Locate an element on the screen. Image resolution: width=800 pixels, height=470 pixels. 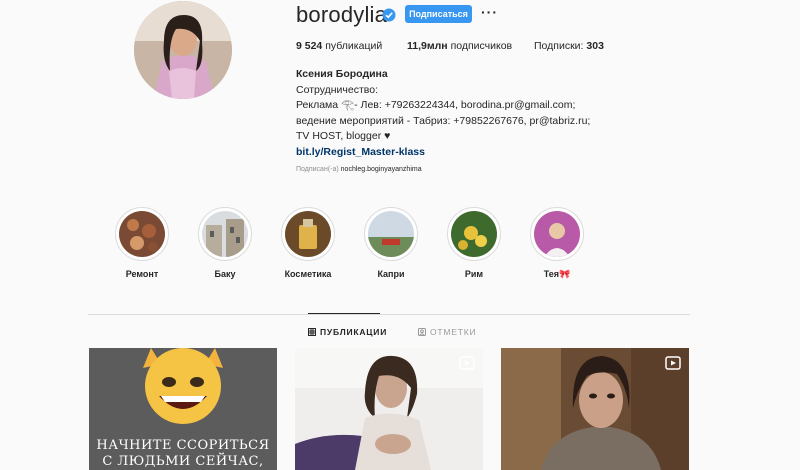
teya-highlight-icon is located at coordinates (557, 234).